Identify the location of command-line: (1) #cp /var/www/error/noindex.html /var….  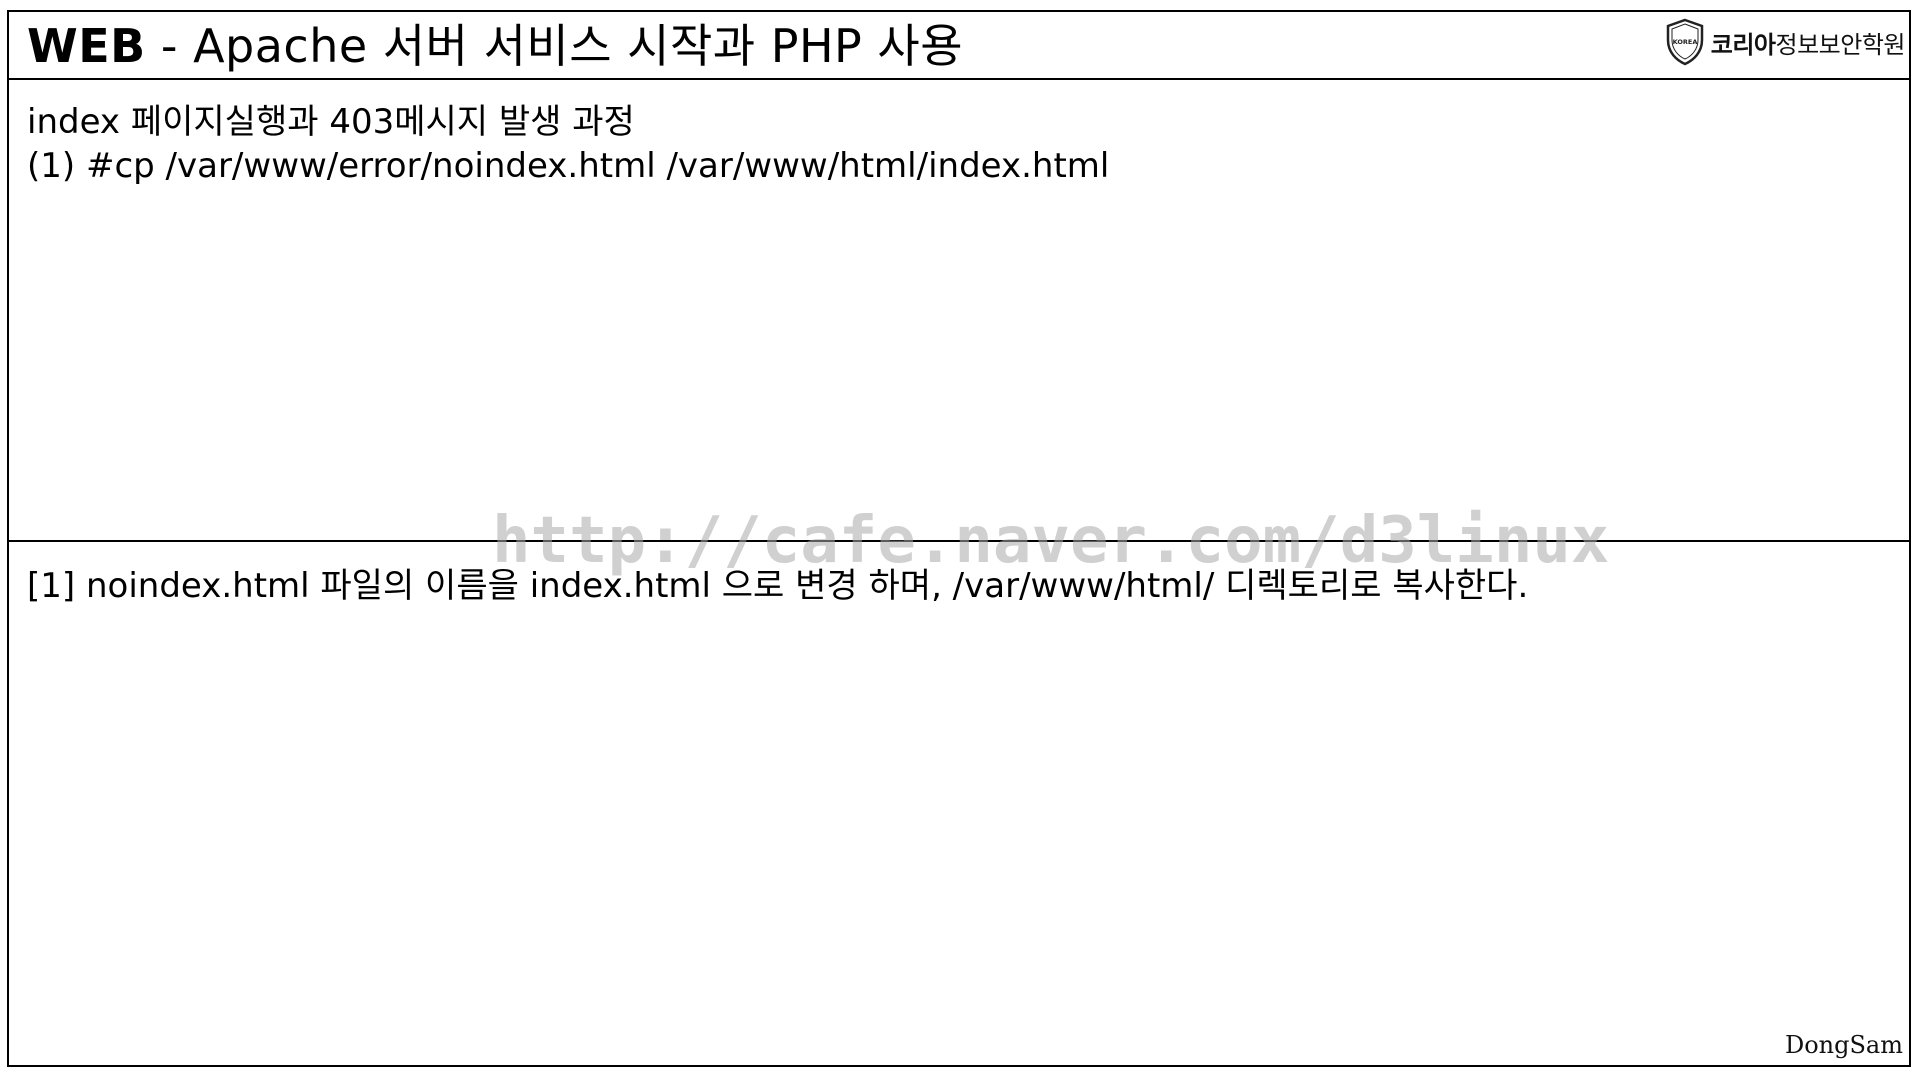
(568, 166).